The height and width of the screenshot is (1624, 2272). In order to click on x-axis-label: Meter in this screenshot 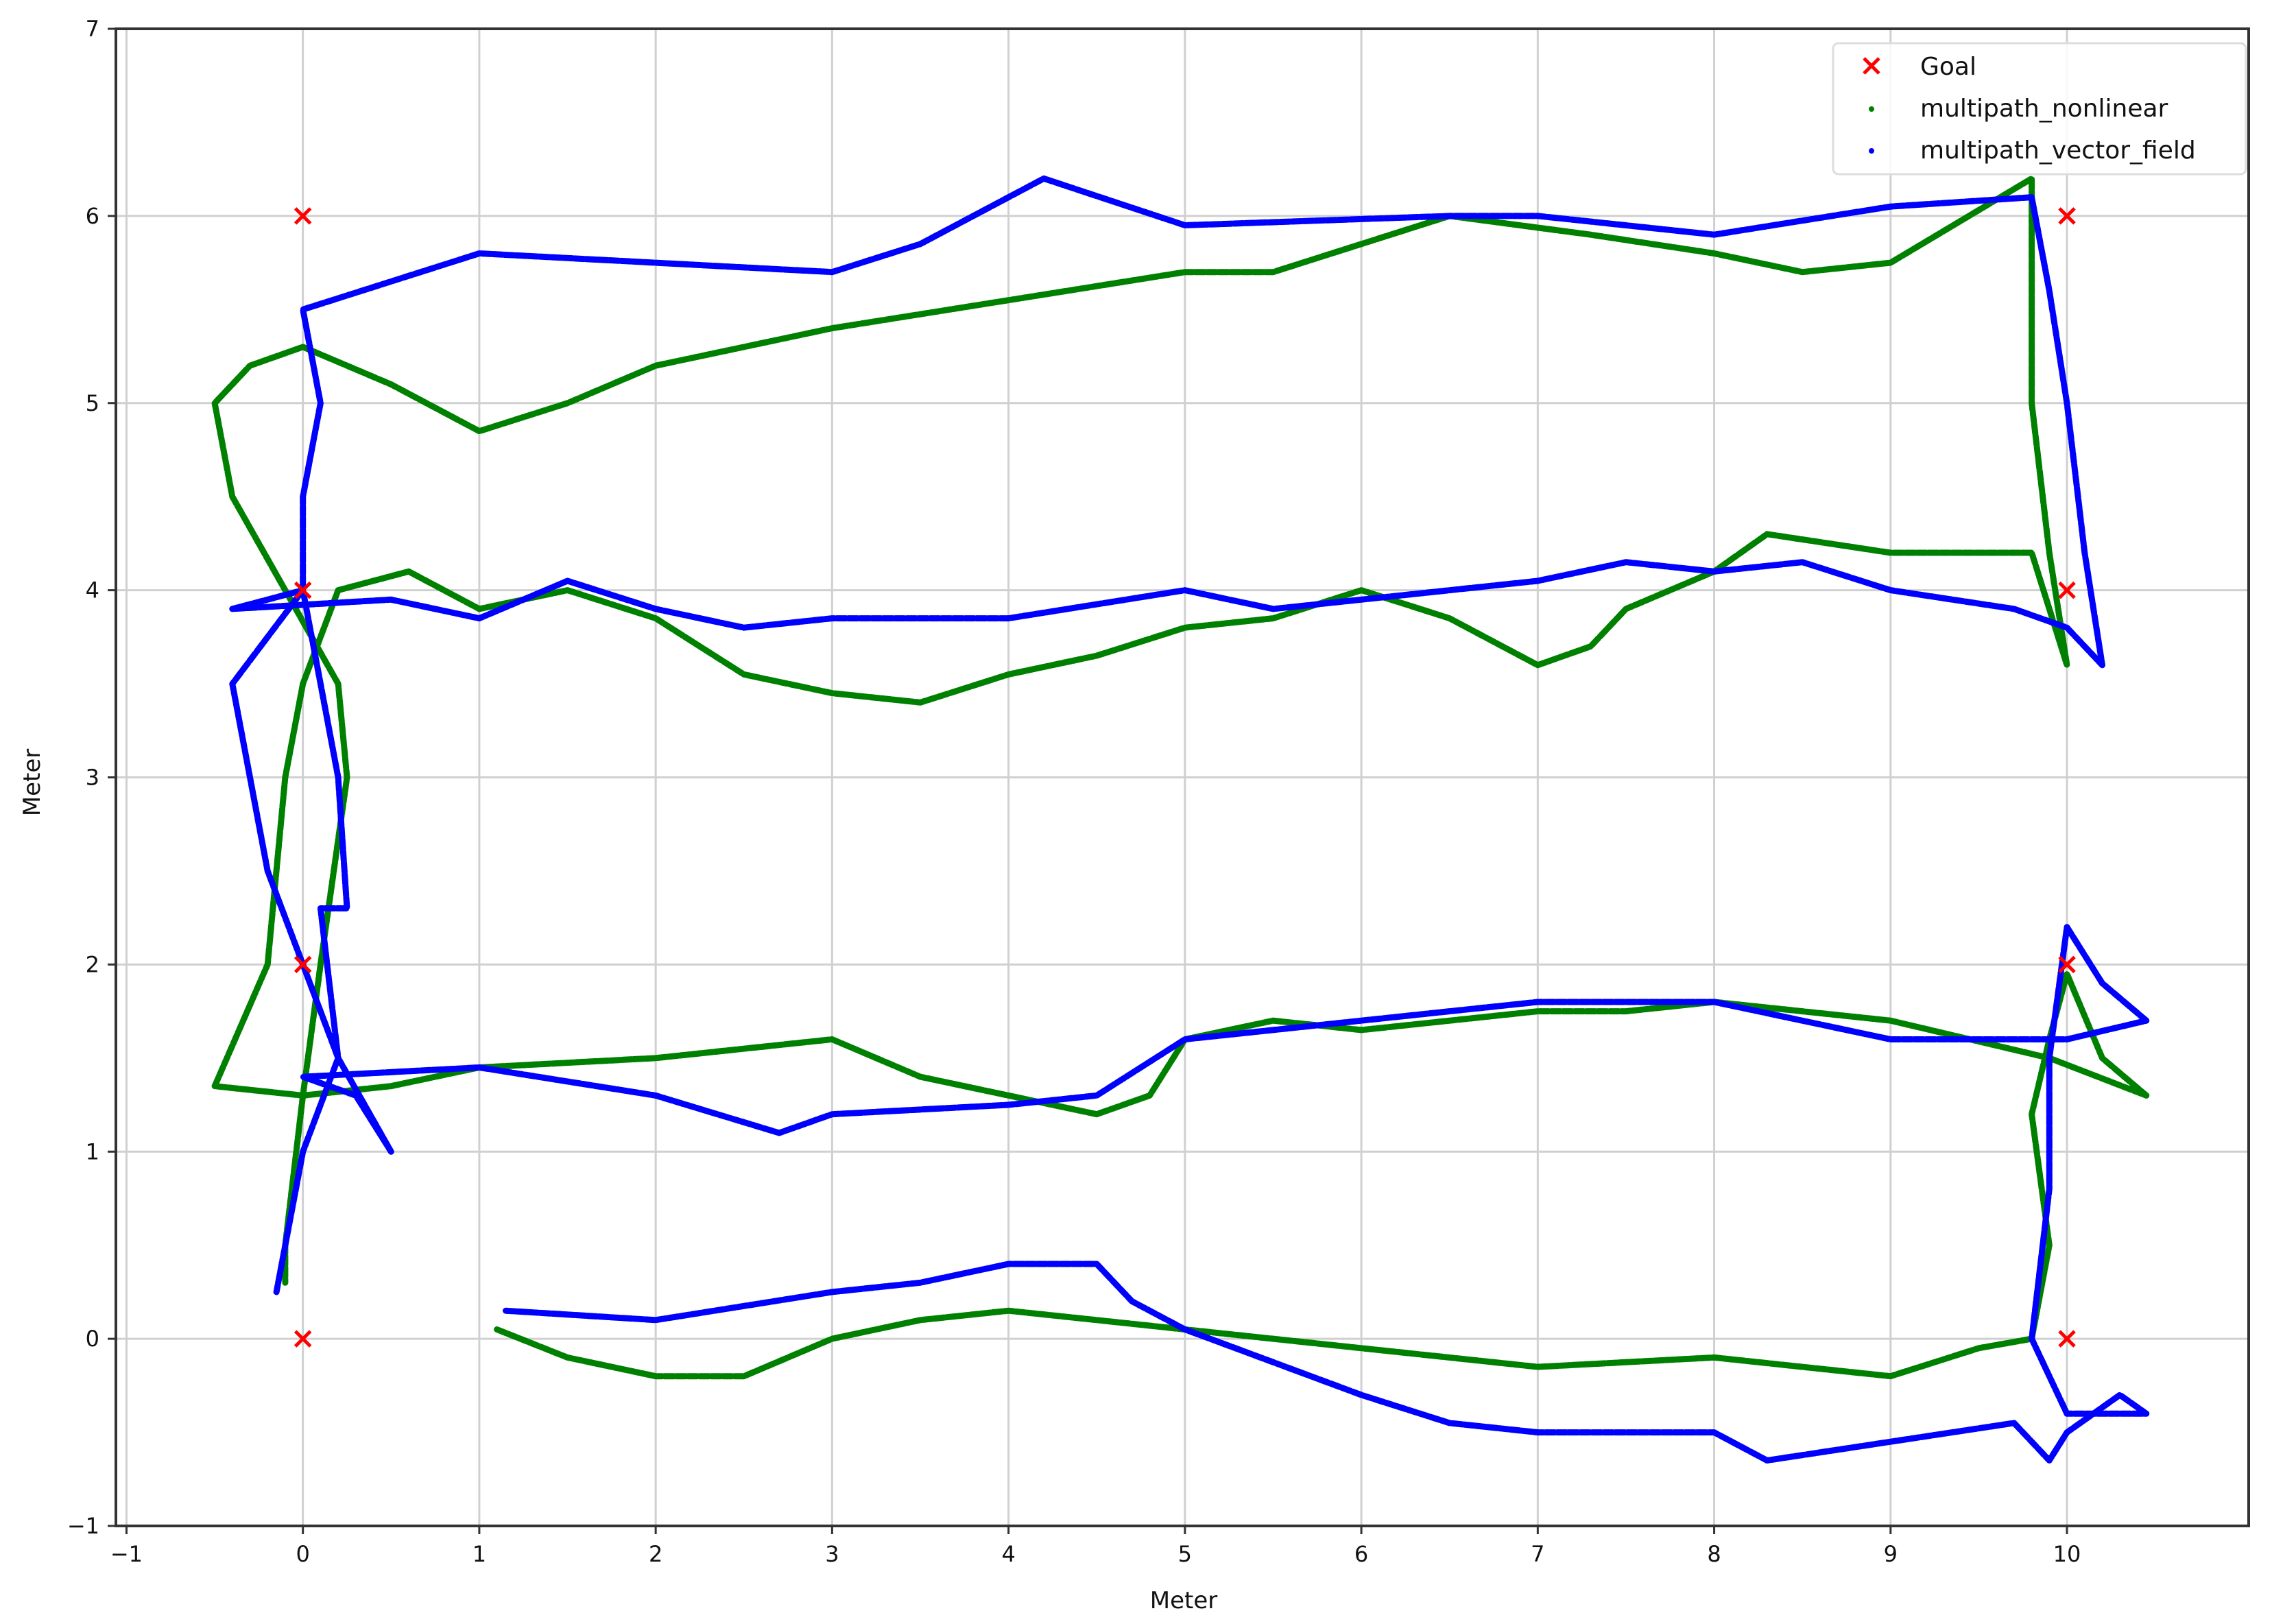, I will do `click(1184, 1600)`.